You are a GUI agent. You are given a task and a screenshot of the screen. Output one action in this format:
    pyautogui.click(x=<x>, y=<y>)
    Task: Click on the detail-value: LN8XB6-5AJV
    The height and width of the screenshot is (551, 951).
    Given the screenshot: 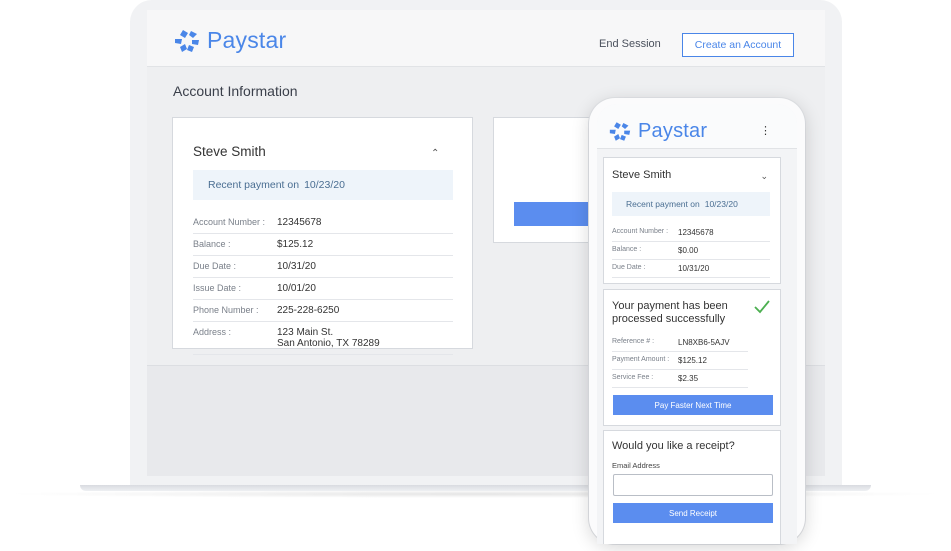 What is the action you would take?
    pyautogui.click(x=704, y=342)
    